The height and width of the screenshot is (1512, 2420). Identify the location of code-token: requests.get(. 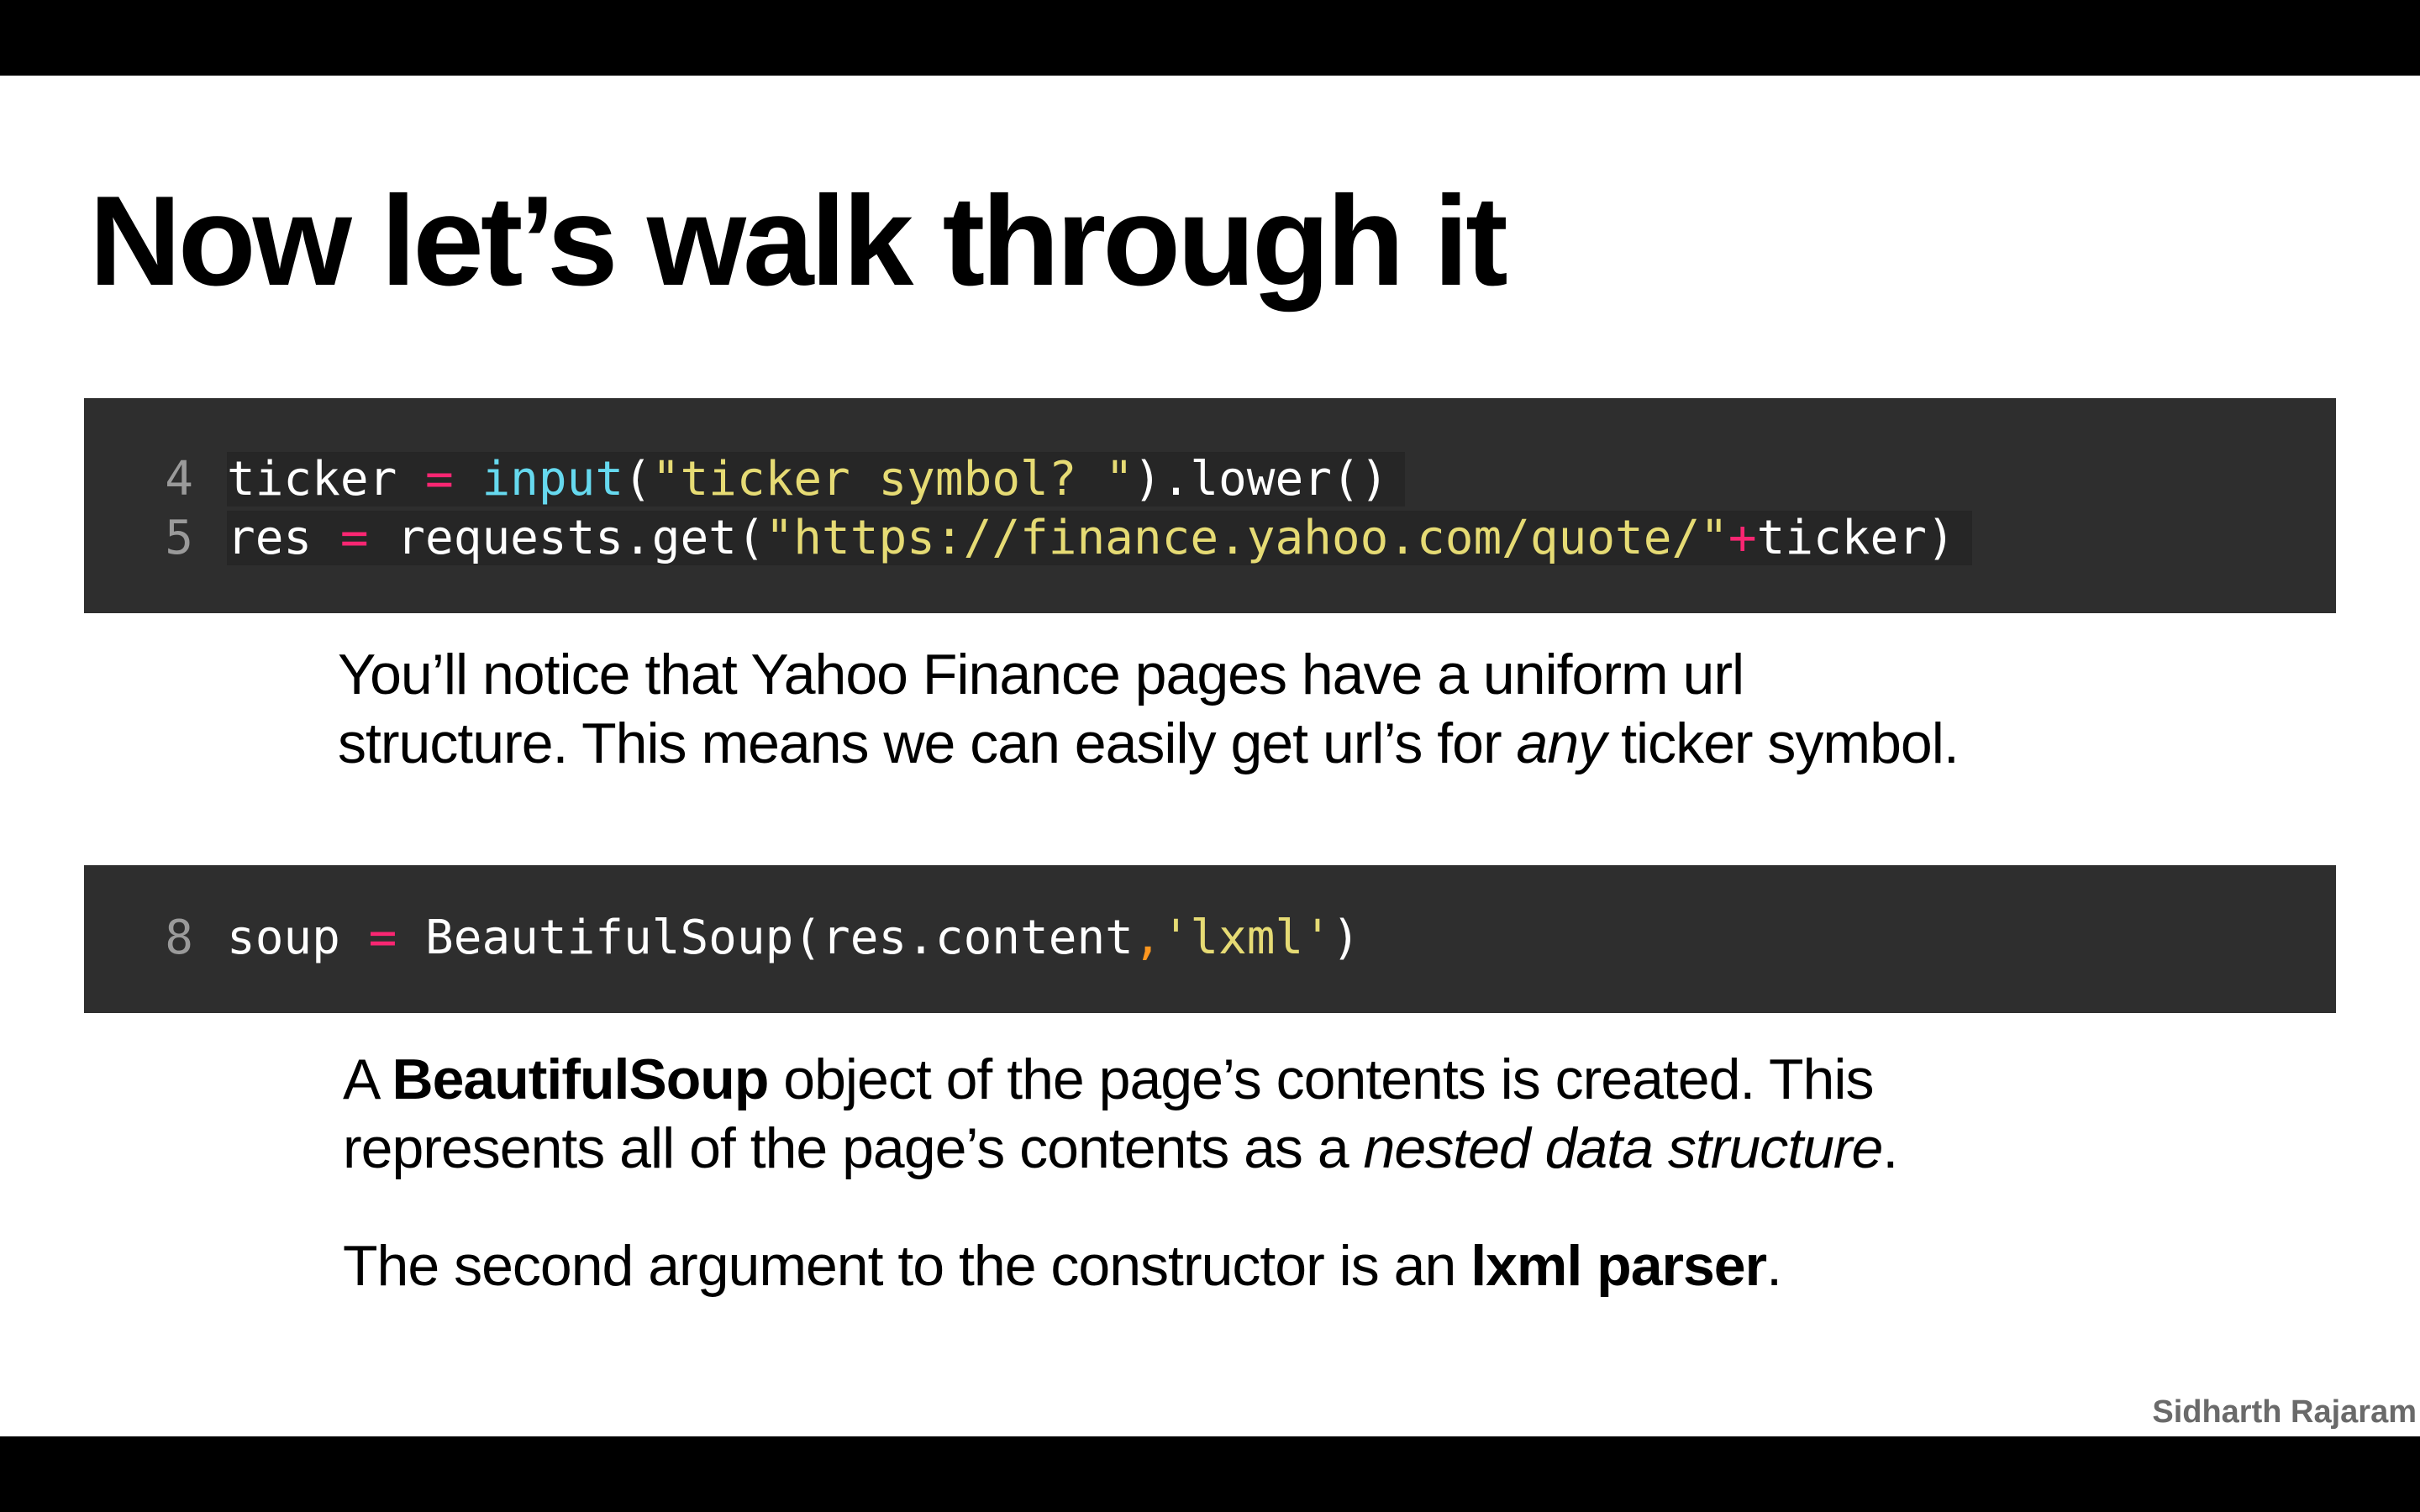
(567, 538).